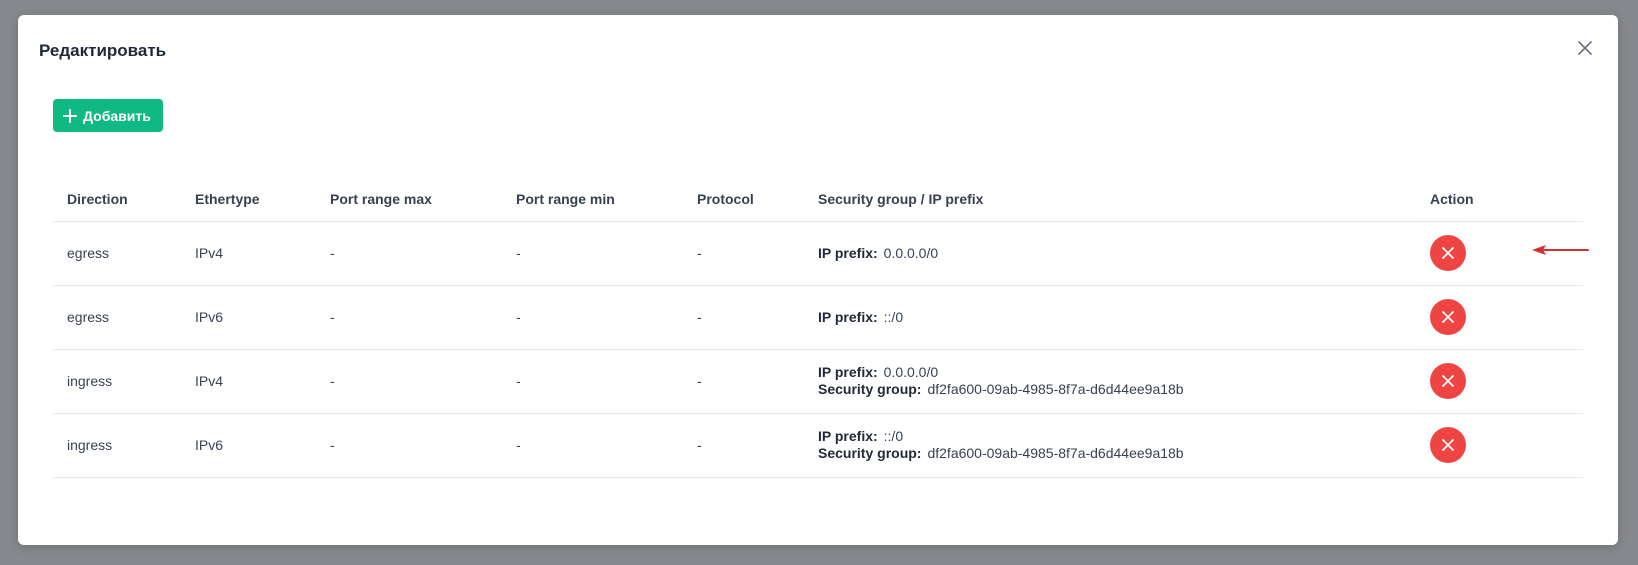 The width and height of the screenshot is (1638, 565). What do you see at coordinates (117, 115) in the screenshot?
I see `add-button-label: Добавить` at bounding box center [117, 115].